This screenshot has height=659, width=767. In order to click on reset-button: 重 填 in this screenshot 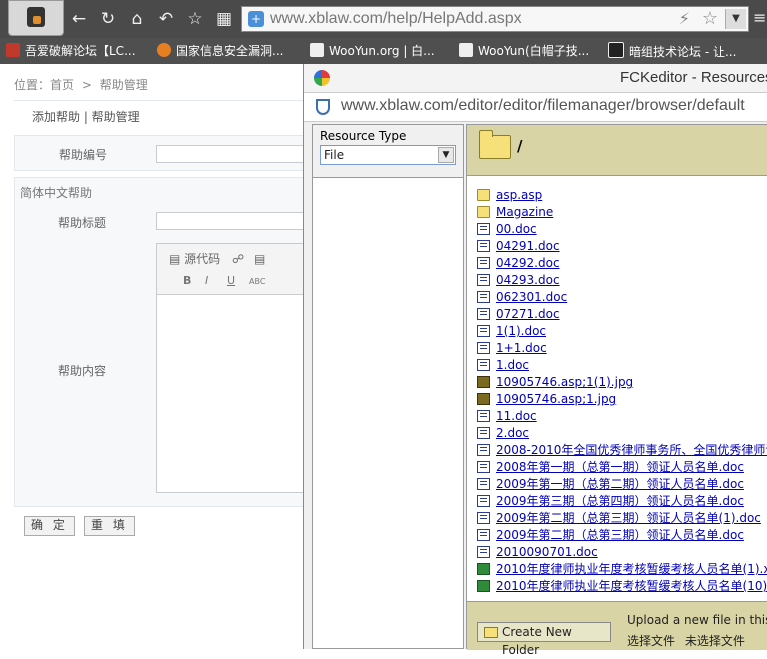, I will do `click(109, 526)`.